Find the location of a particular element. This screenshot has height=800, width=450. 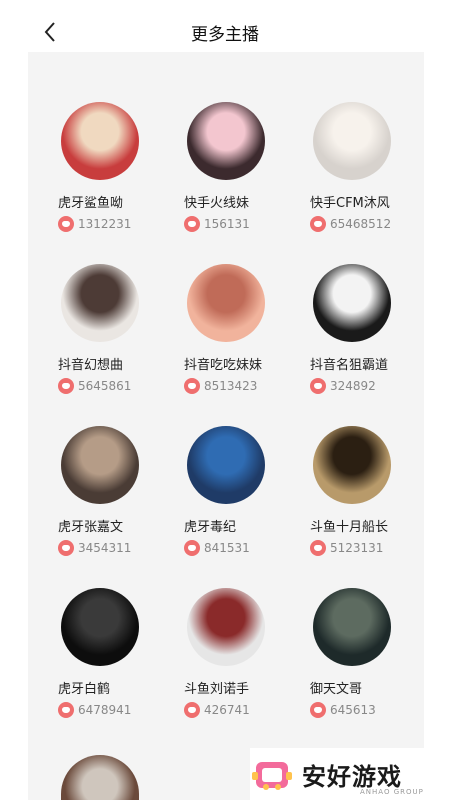

streamer-name: 抖音幻想曲 is located at coordinates (91, 365).